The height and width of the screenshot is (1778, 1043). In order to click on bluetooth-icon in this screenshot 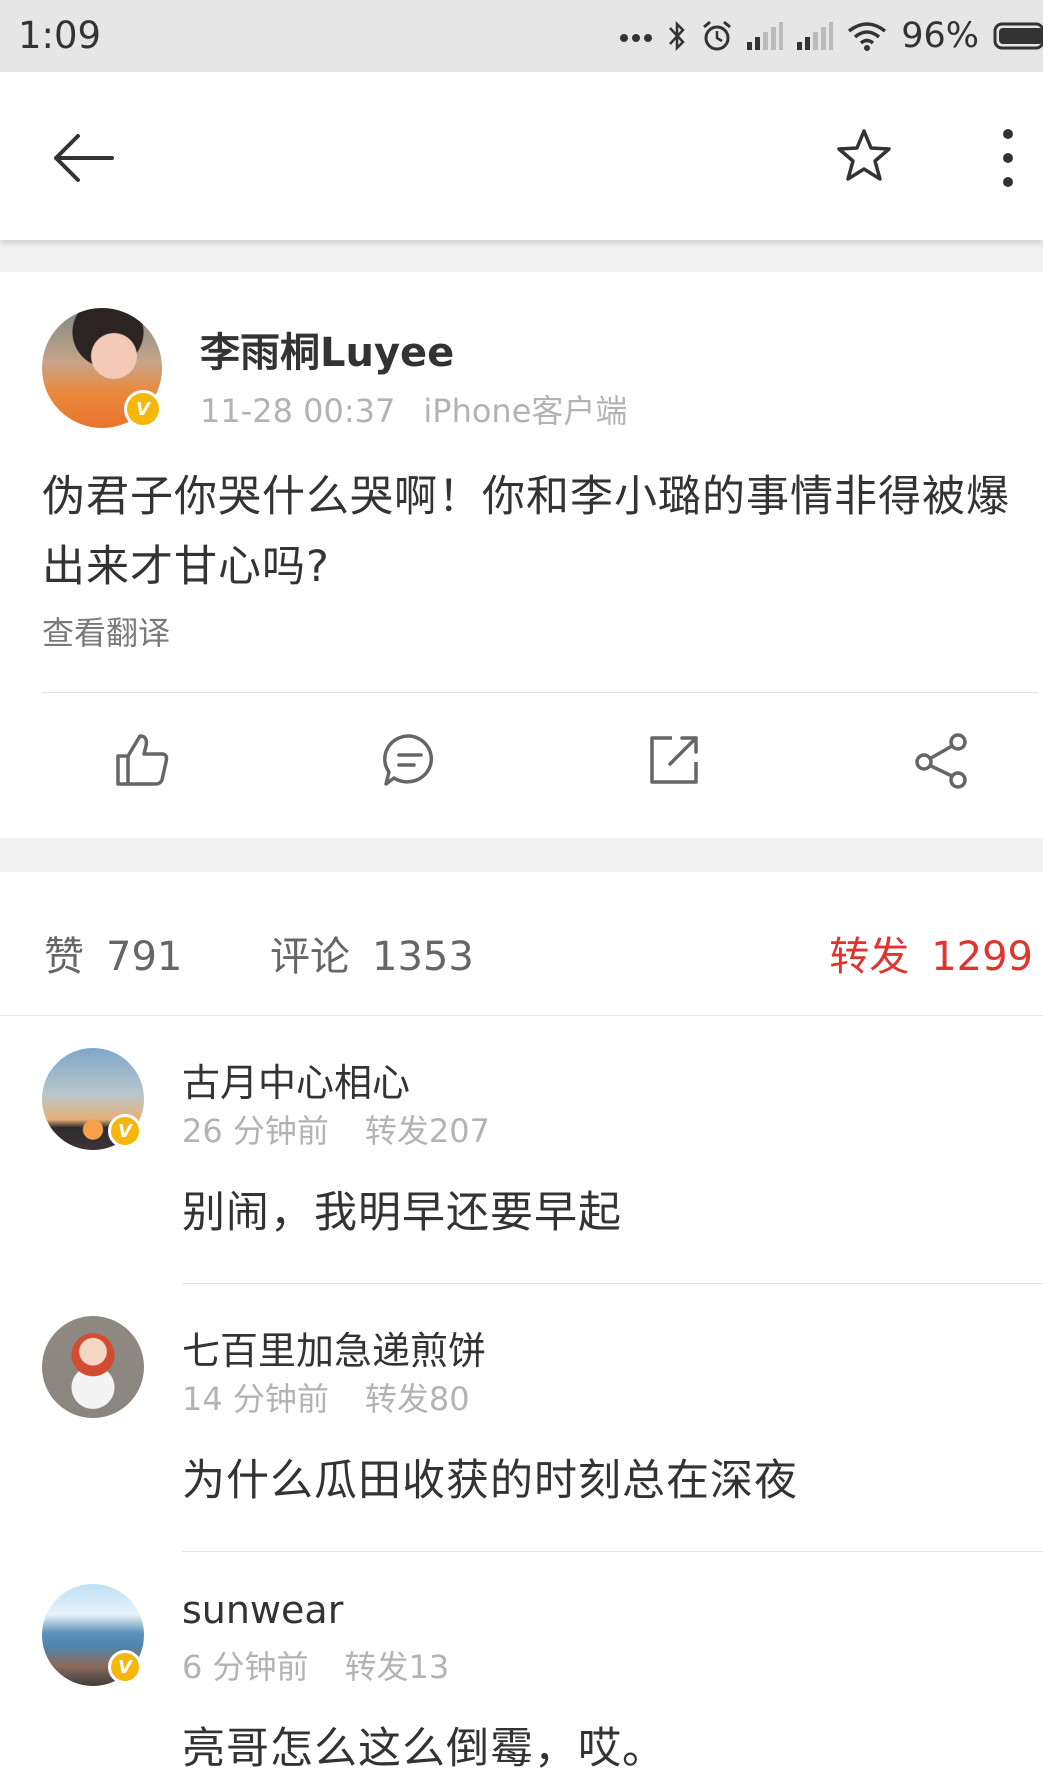, I will do `click(677, 36)`.